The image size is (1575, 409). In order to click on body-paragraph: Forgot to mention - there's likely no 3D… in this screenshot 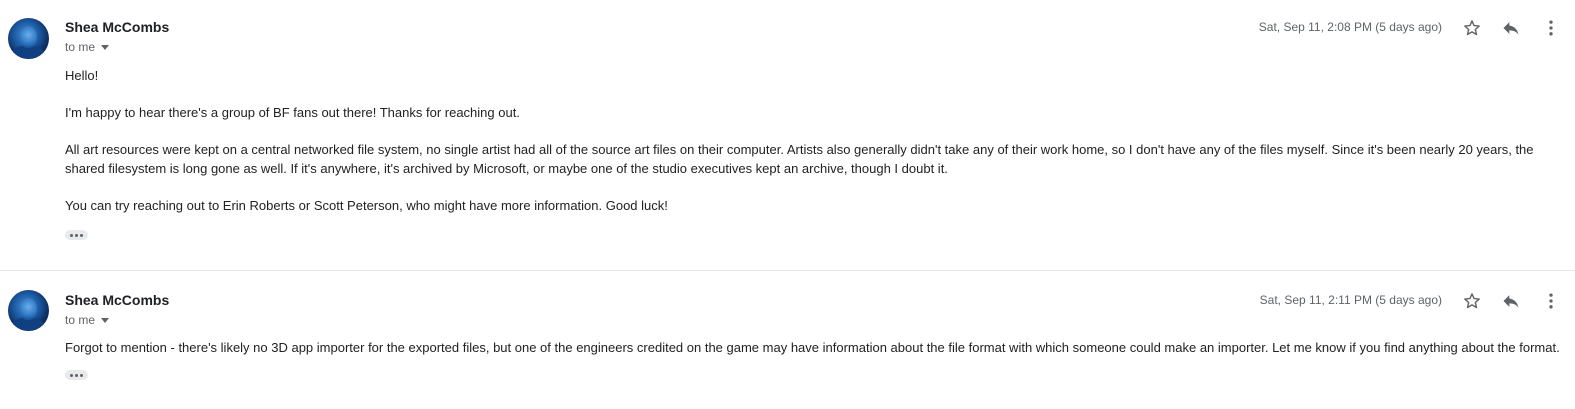, I will do `click(812, 347)`.